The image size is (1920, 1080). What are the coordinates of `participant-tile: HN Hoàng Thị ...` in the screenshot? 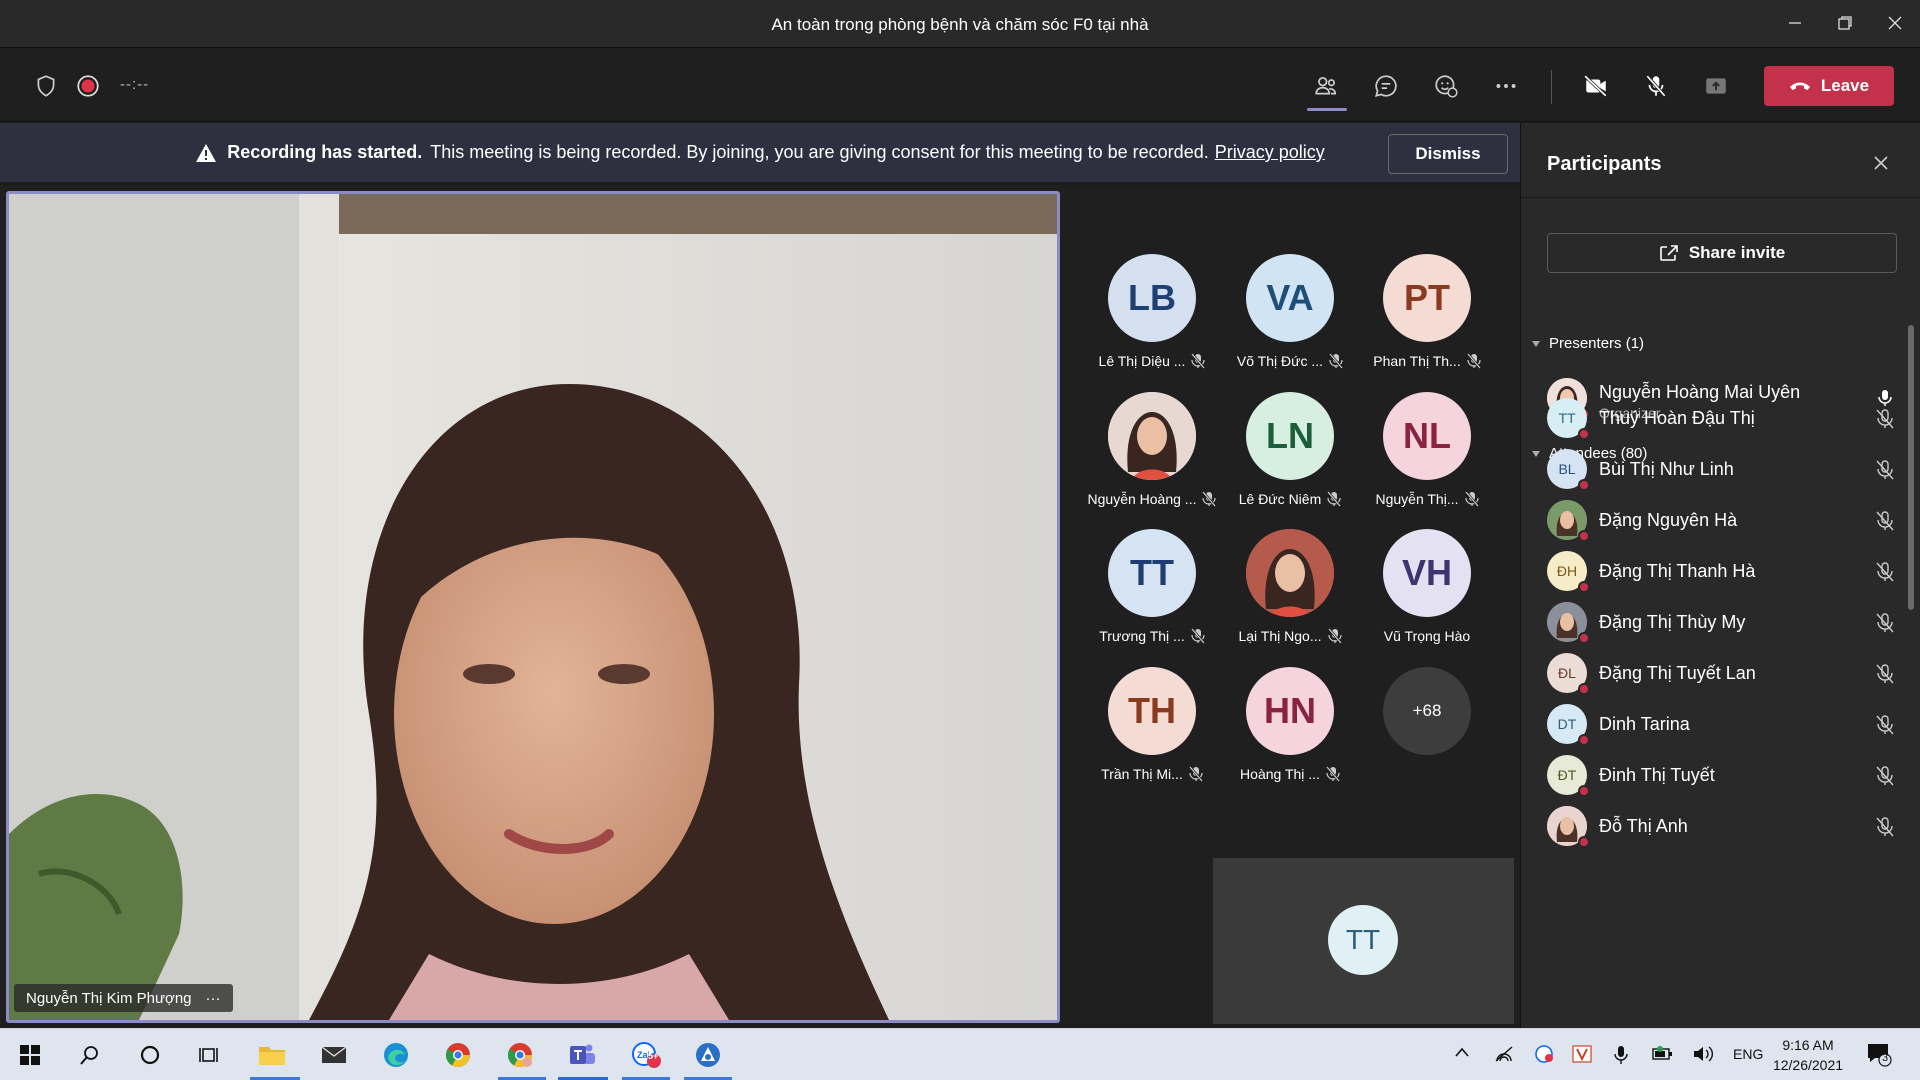 It's located at (1290, 732).